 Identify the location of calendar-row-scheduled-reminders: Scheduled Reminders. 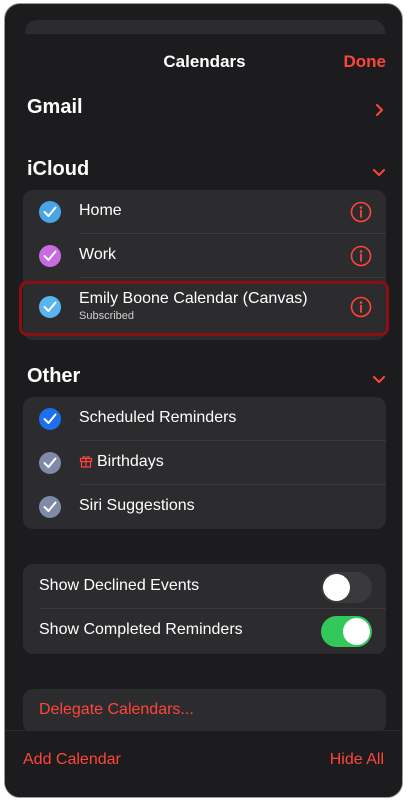
(204, 419).